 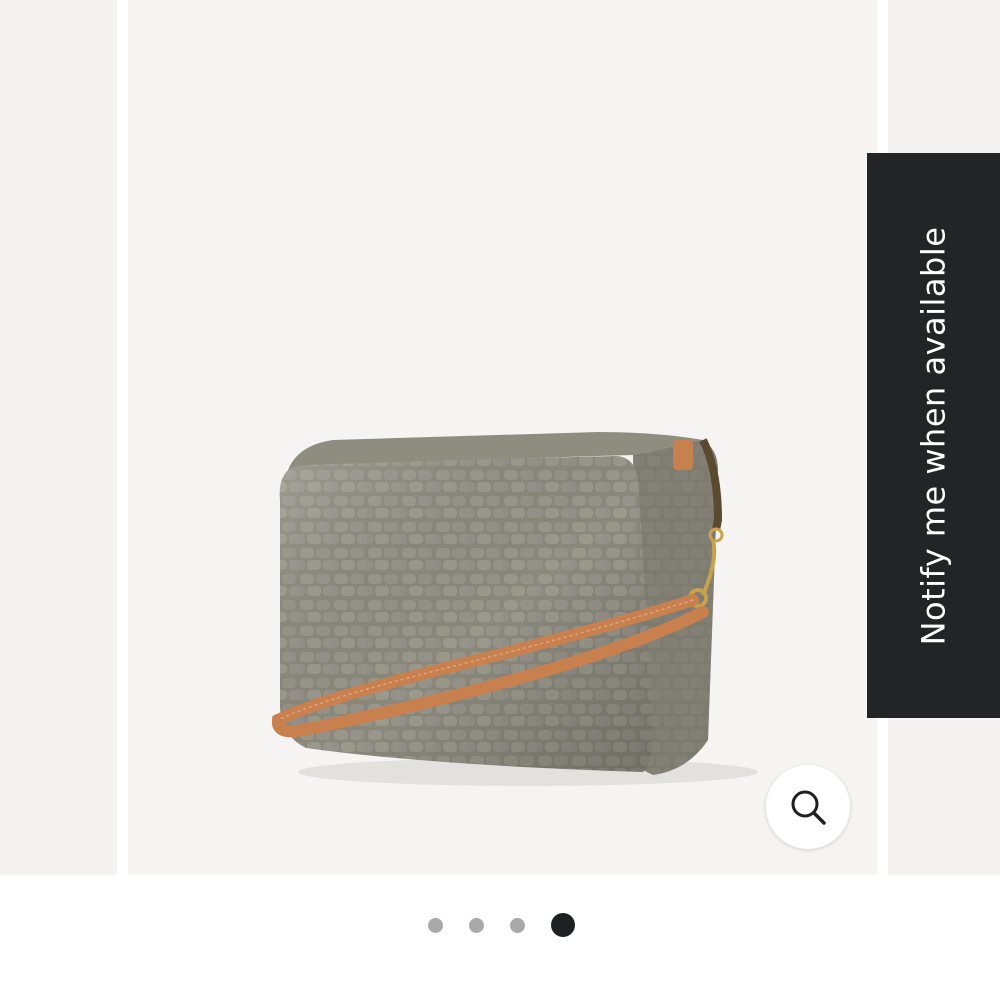 What do you see at coordinates (58, 437) in the screenshot?
I see `previous-slide-preview` at bounding box center [58, 437].